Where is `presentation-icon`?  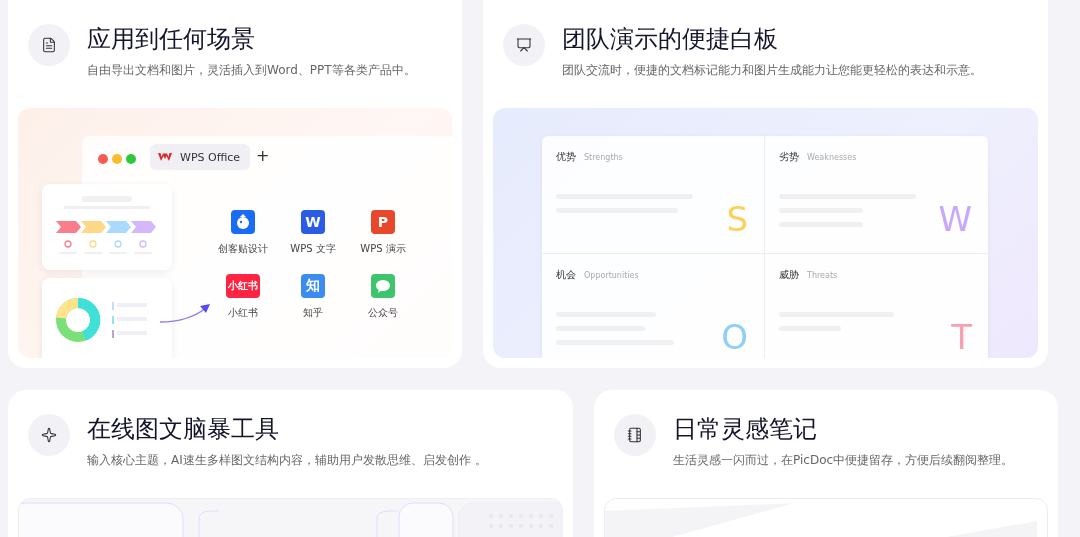 presentation-icon is located at coordinates (524, 45).